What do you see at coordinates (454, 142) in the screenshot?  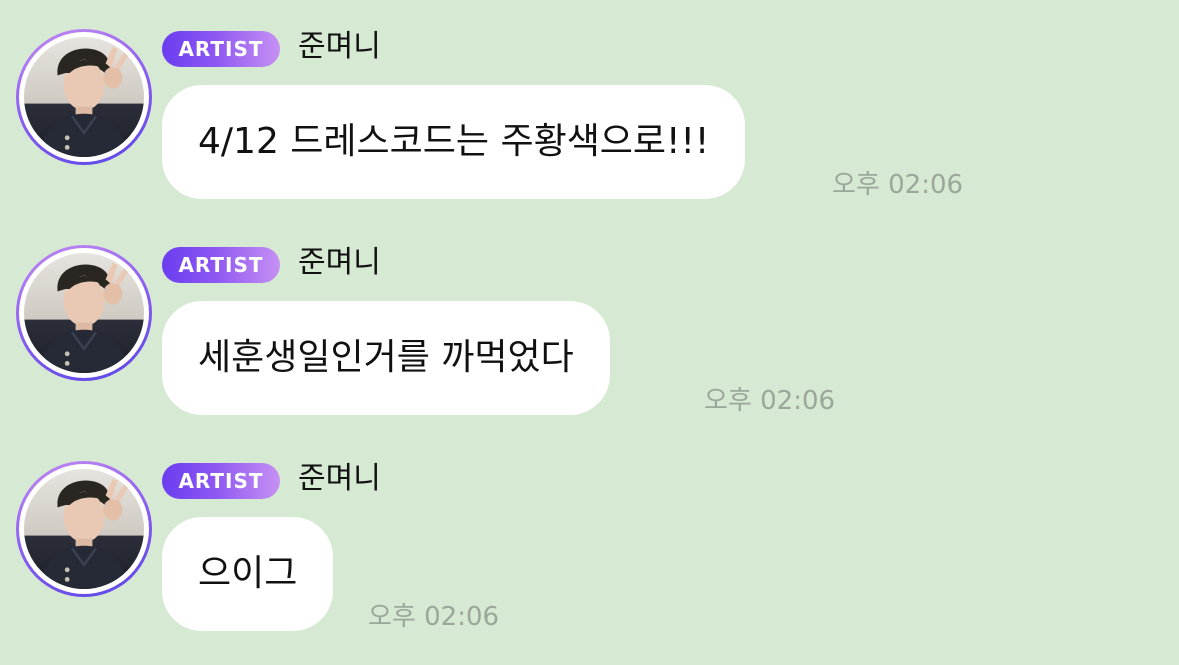 I see `message-bubble: 4/12 드레스코드는 주황색으로!!!` at bounding box center [454, 142].